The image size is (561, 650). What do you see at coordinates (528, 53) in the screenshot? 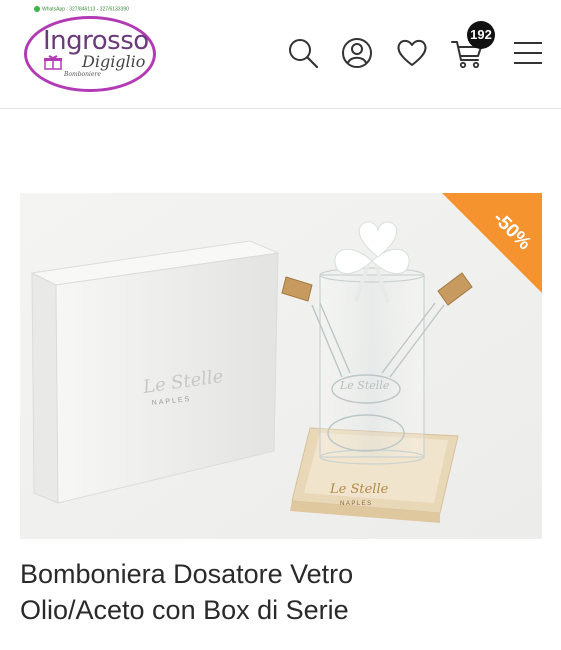
I see `hamburger-menu-icon` at bounding box center [528, 53].